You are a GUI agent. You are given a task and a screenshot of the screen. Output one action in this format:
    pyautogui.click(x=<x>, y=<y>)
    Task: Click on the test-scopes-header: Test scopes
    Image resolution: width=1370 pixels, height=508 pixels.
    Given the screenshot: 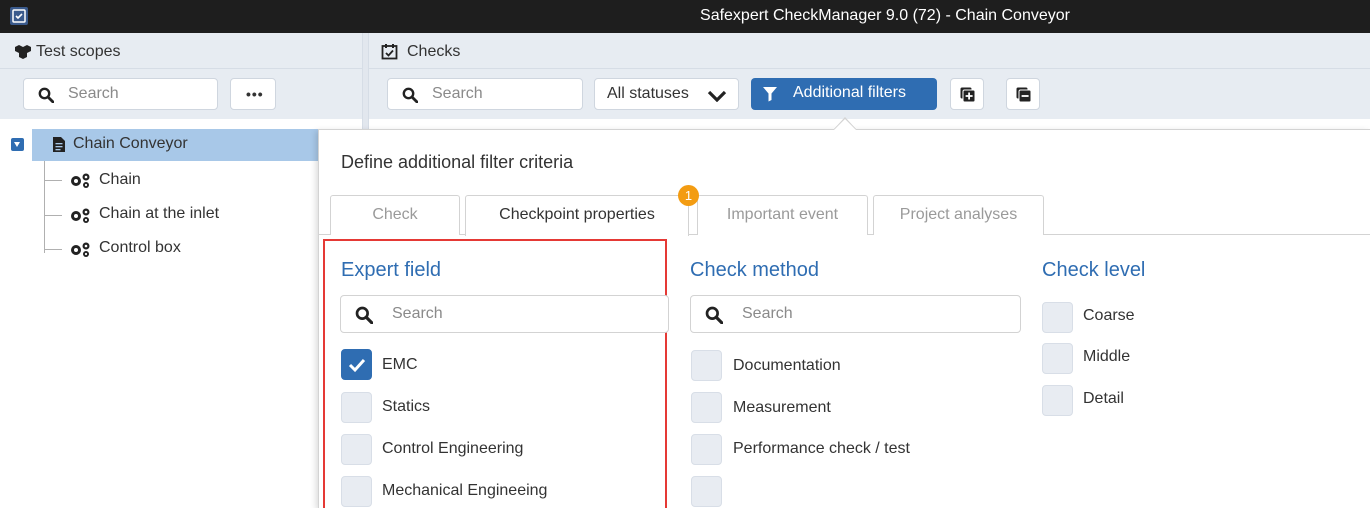 What is the action you would take?
    pyautogui.click(x=181, y=51)
    